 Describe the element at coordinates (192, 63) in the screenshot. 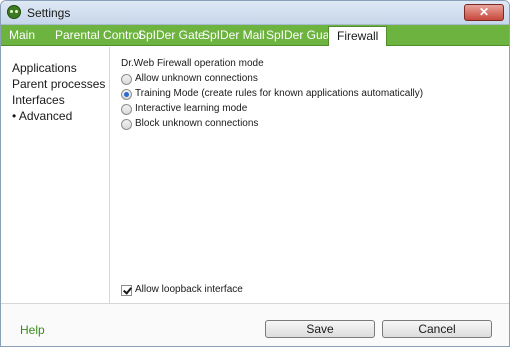

I see `operation-mode-label: Dr.Web Firewall operation mode` at that location.